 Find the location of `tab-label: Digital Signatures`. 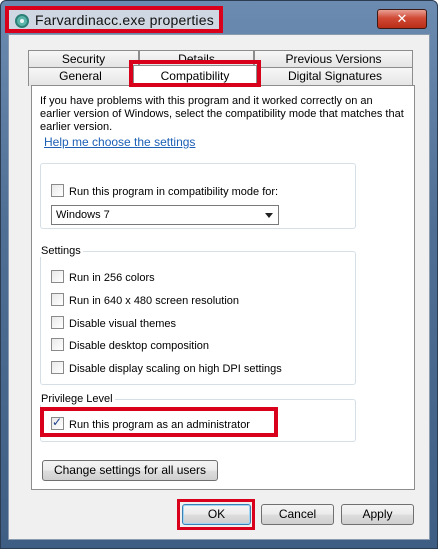

tab-label: Digital Signatures is located at coordinates (335, 76).